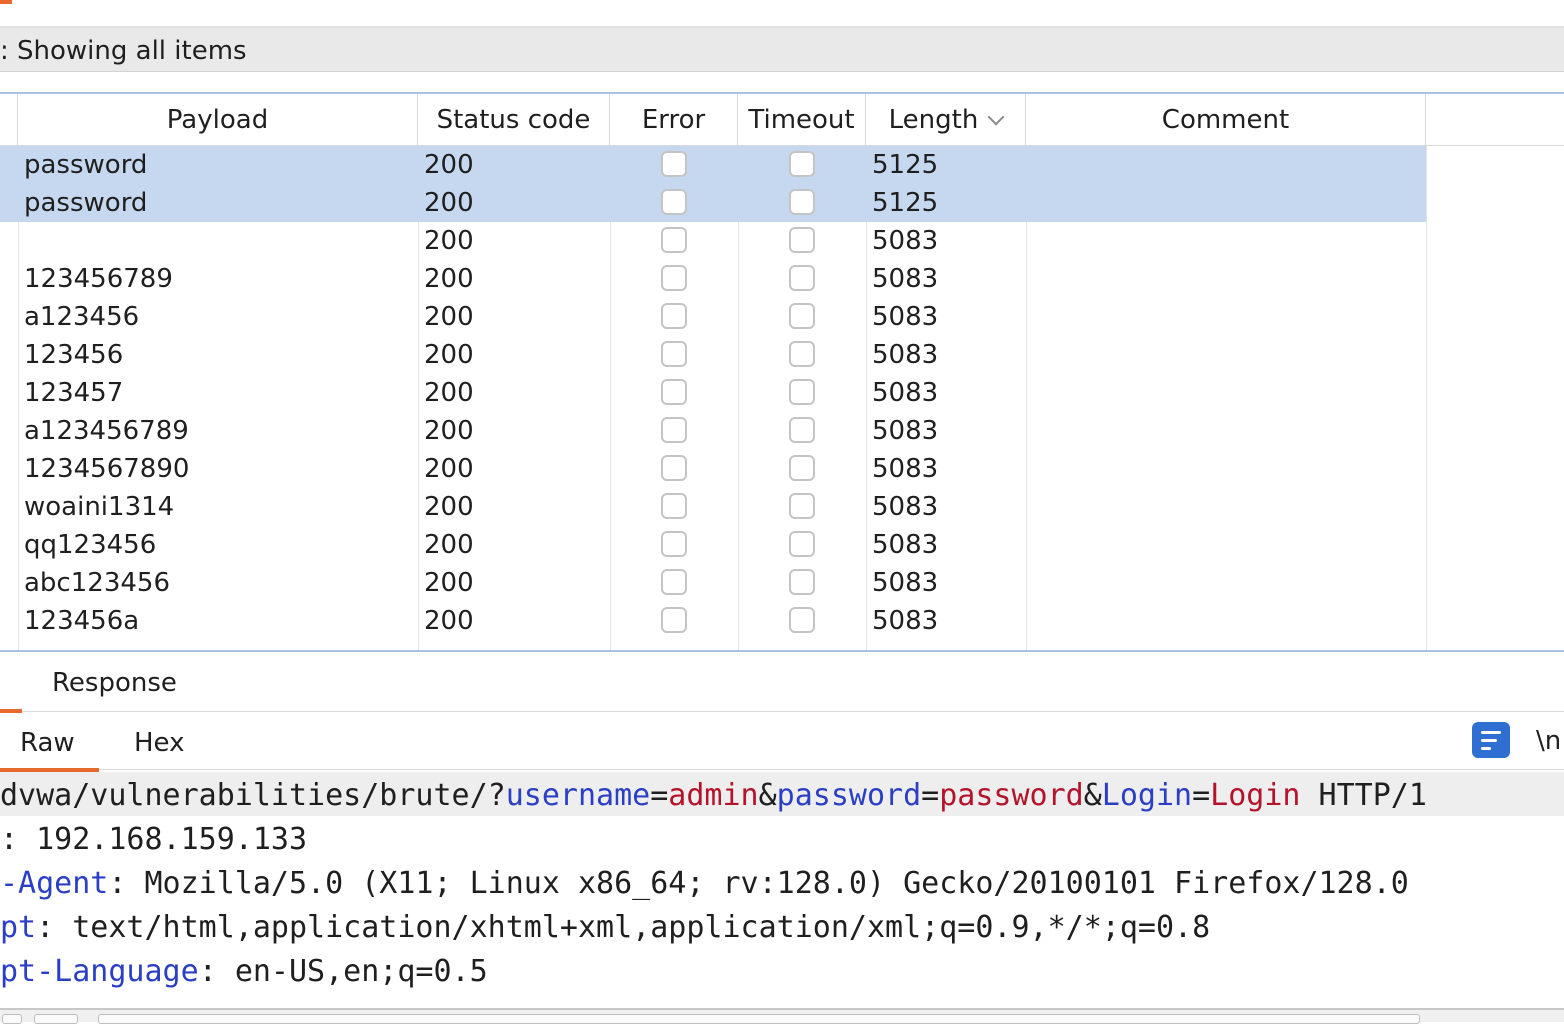 The image size is (1564, 1024). Describe the element at coordinates (782, 50) in the screenshot. I see `filter-bar: : Showing all items` at that location.